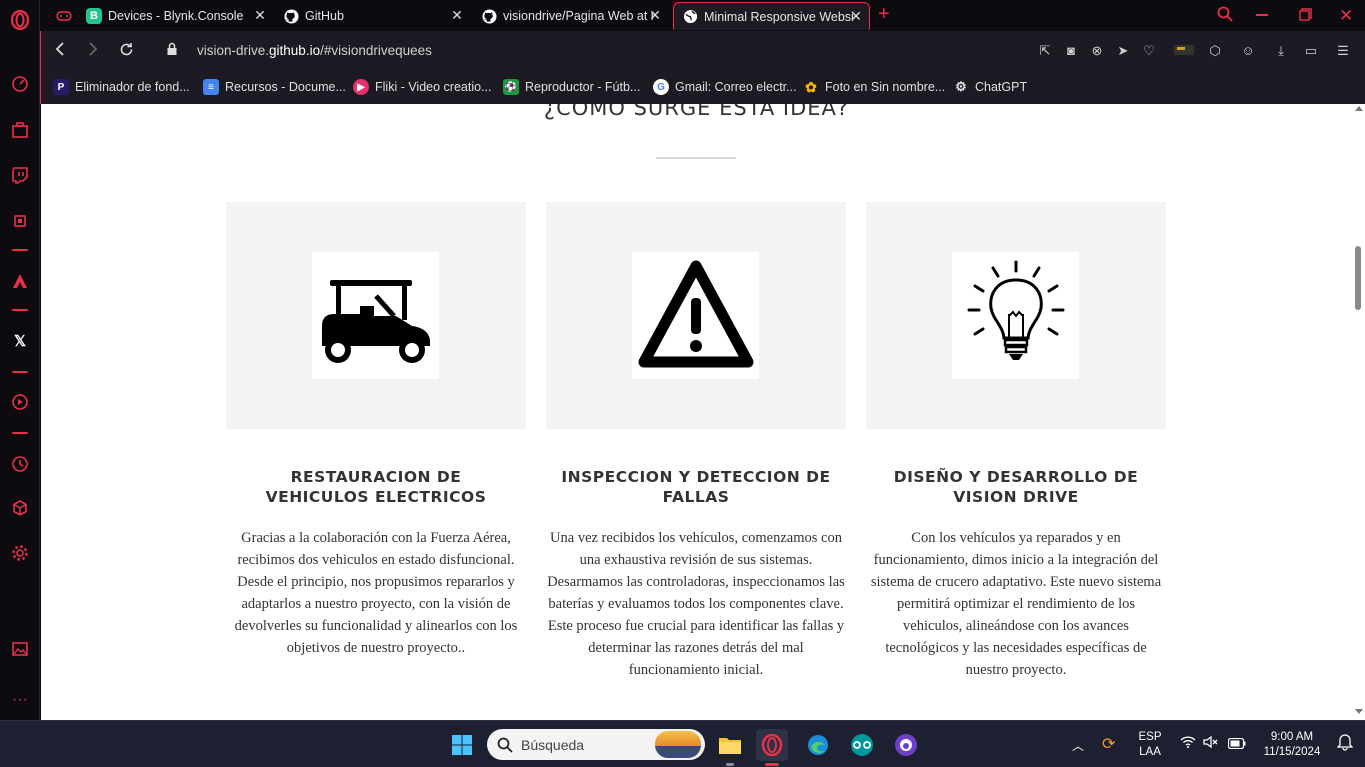 The image size is (1365, 767). What do you see at coordinates (20, 341) in the screenshot?
I see `x-twitter-icon: 𝕏` at bounding box center [20, 341].